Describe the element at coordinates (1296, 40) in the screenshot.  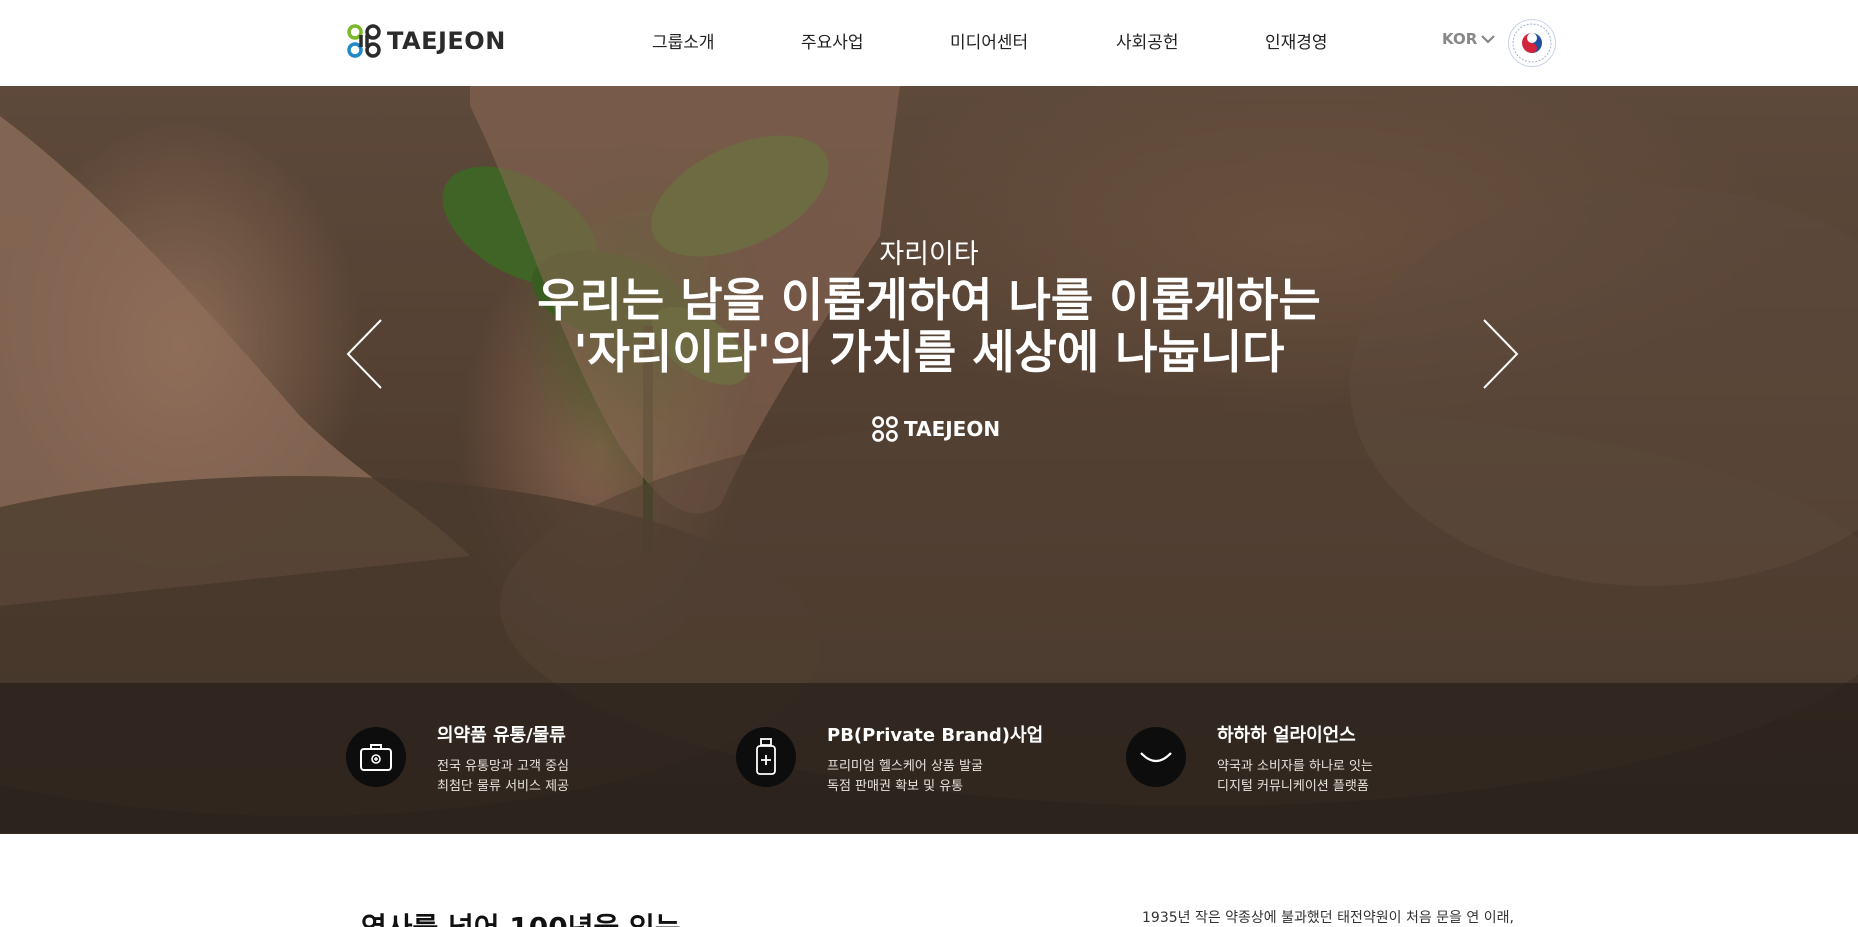
I see `nav-item-careers: 인재경영` at that location.